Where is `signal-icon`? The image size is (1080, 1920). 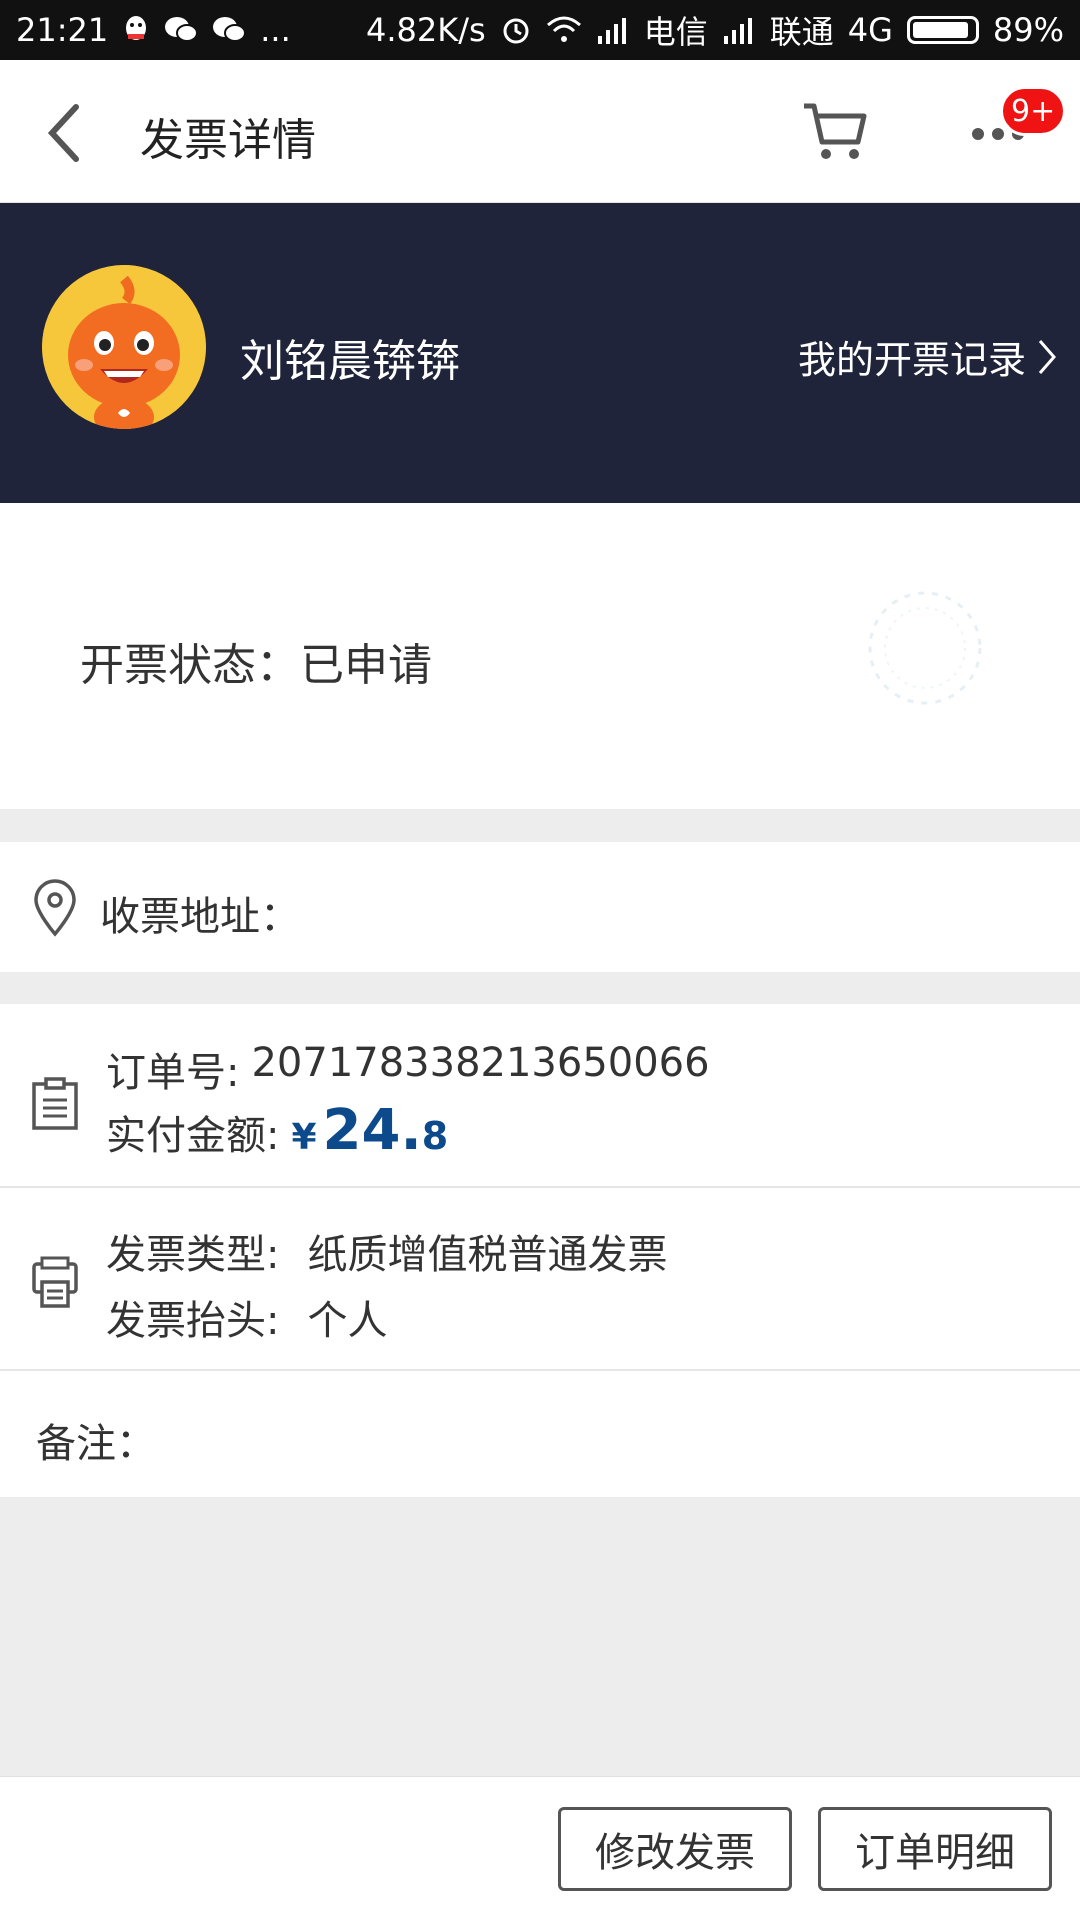 signal-icon is located at coordinates (613, 30).